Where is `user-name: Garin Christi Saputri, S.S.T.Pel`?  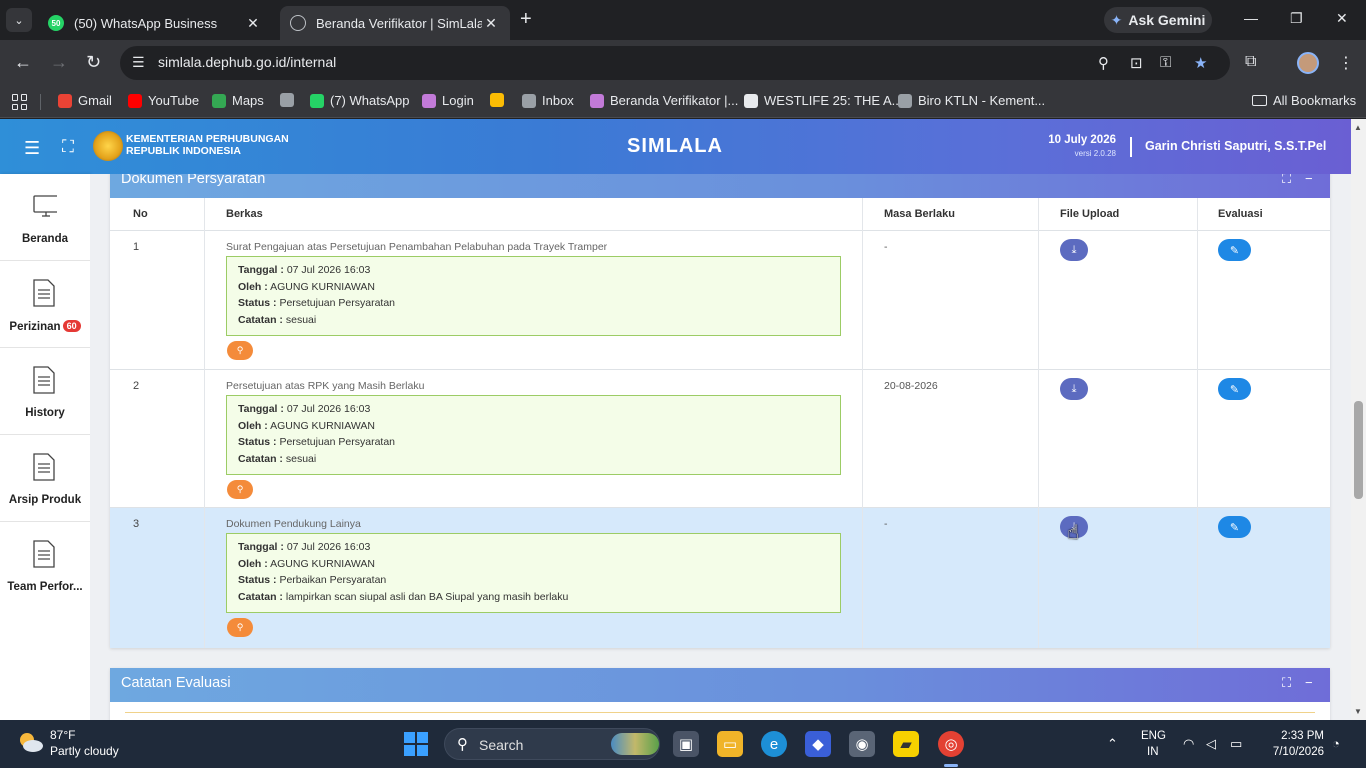
user-name: Garin Christi Saputri, S.S.T.Pel is located at coordinates (1235, 146).